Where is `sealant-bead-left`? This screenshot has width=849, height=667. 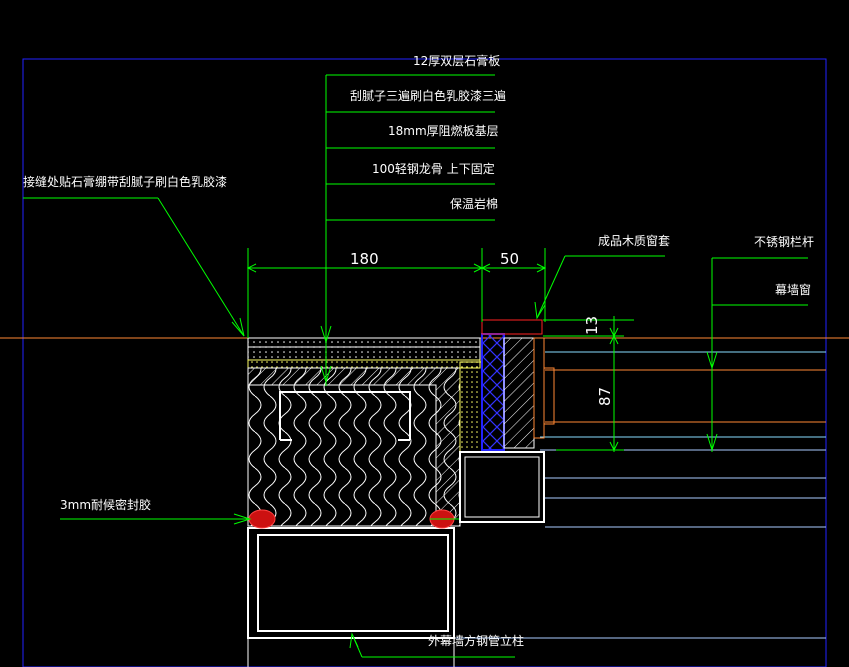 sealant-bead-left is located at coordinates (262, 519).